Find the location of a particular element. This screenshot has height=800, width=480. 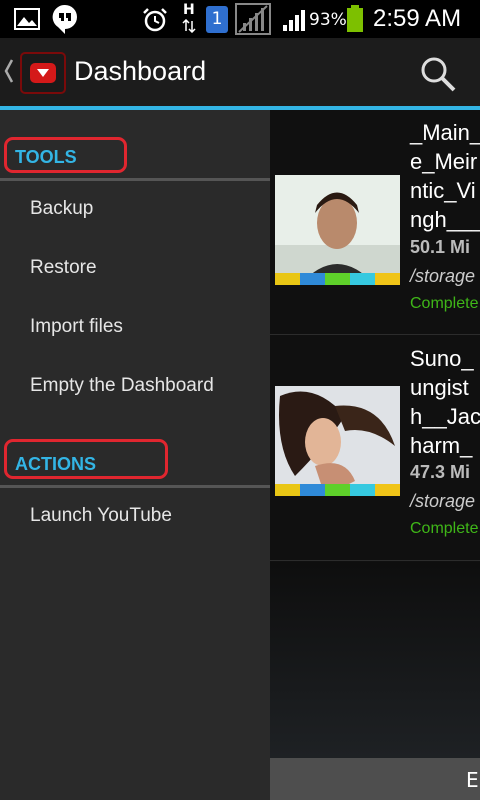

menu-item-launch-youtube: Launch YouTube is located at coordinates (135, 518).